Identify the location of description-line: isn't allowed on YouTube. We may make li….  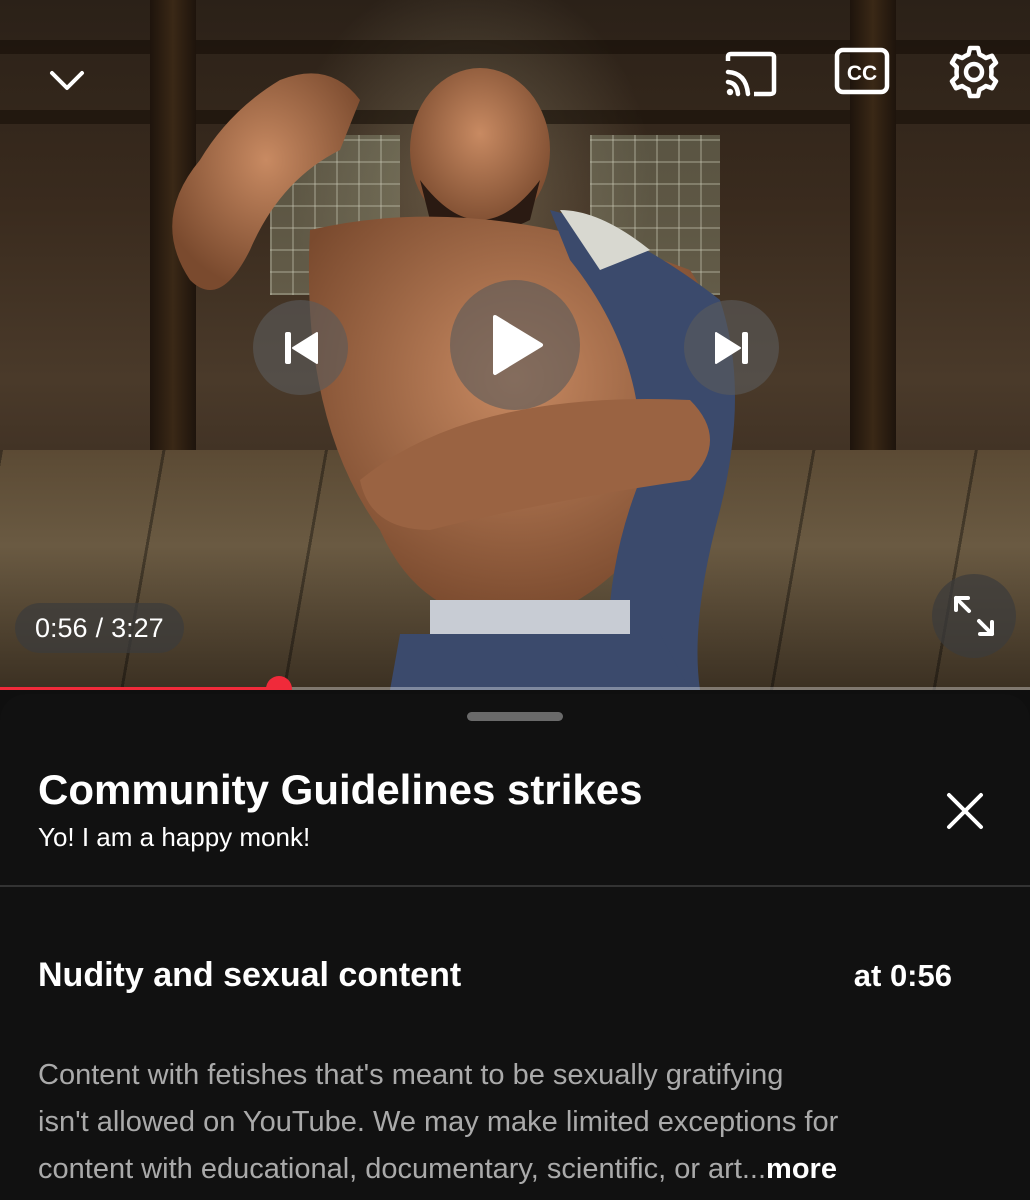
(438, 1122).